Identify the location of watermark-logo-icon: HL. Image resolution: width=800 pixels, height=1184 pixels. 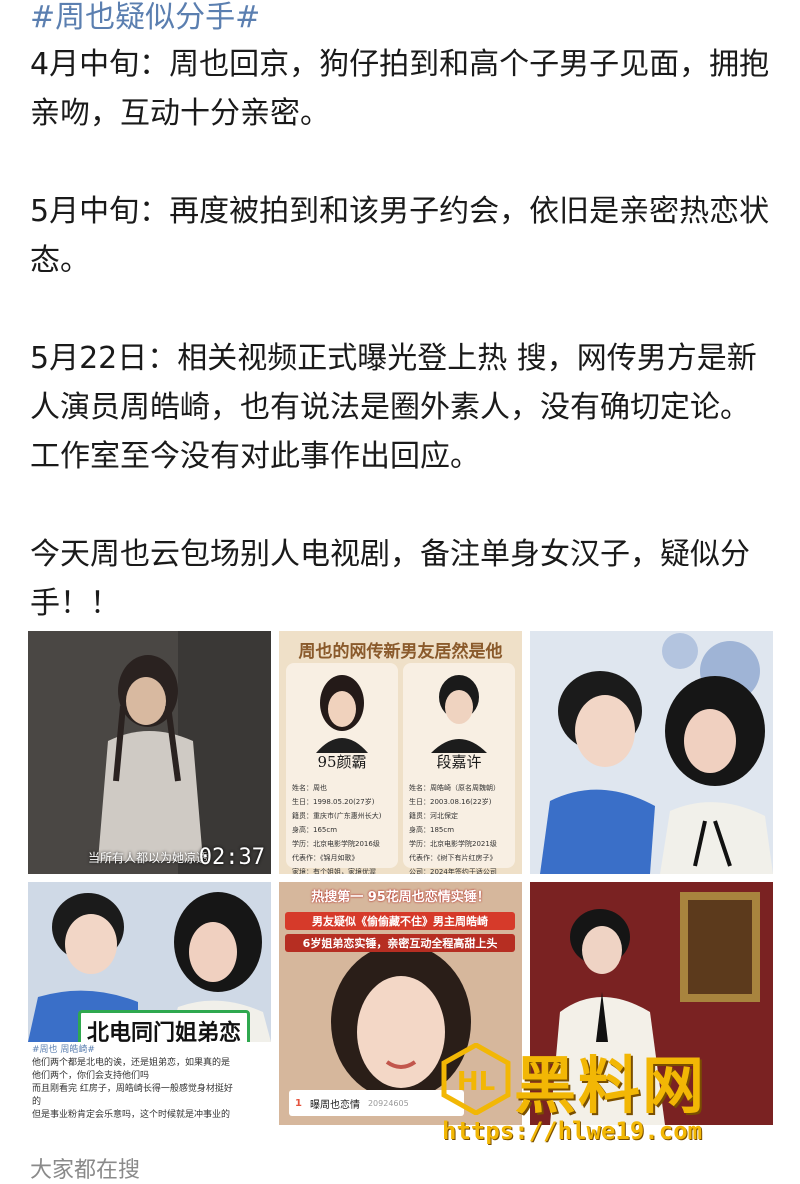
(476, 1079).